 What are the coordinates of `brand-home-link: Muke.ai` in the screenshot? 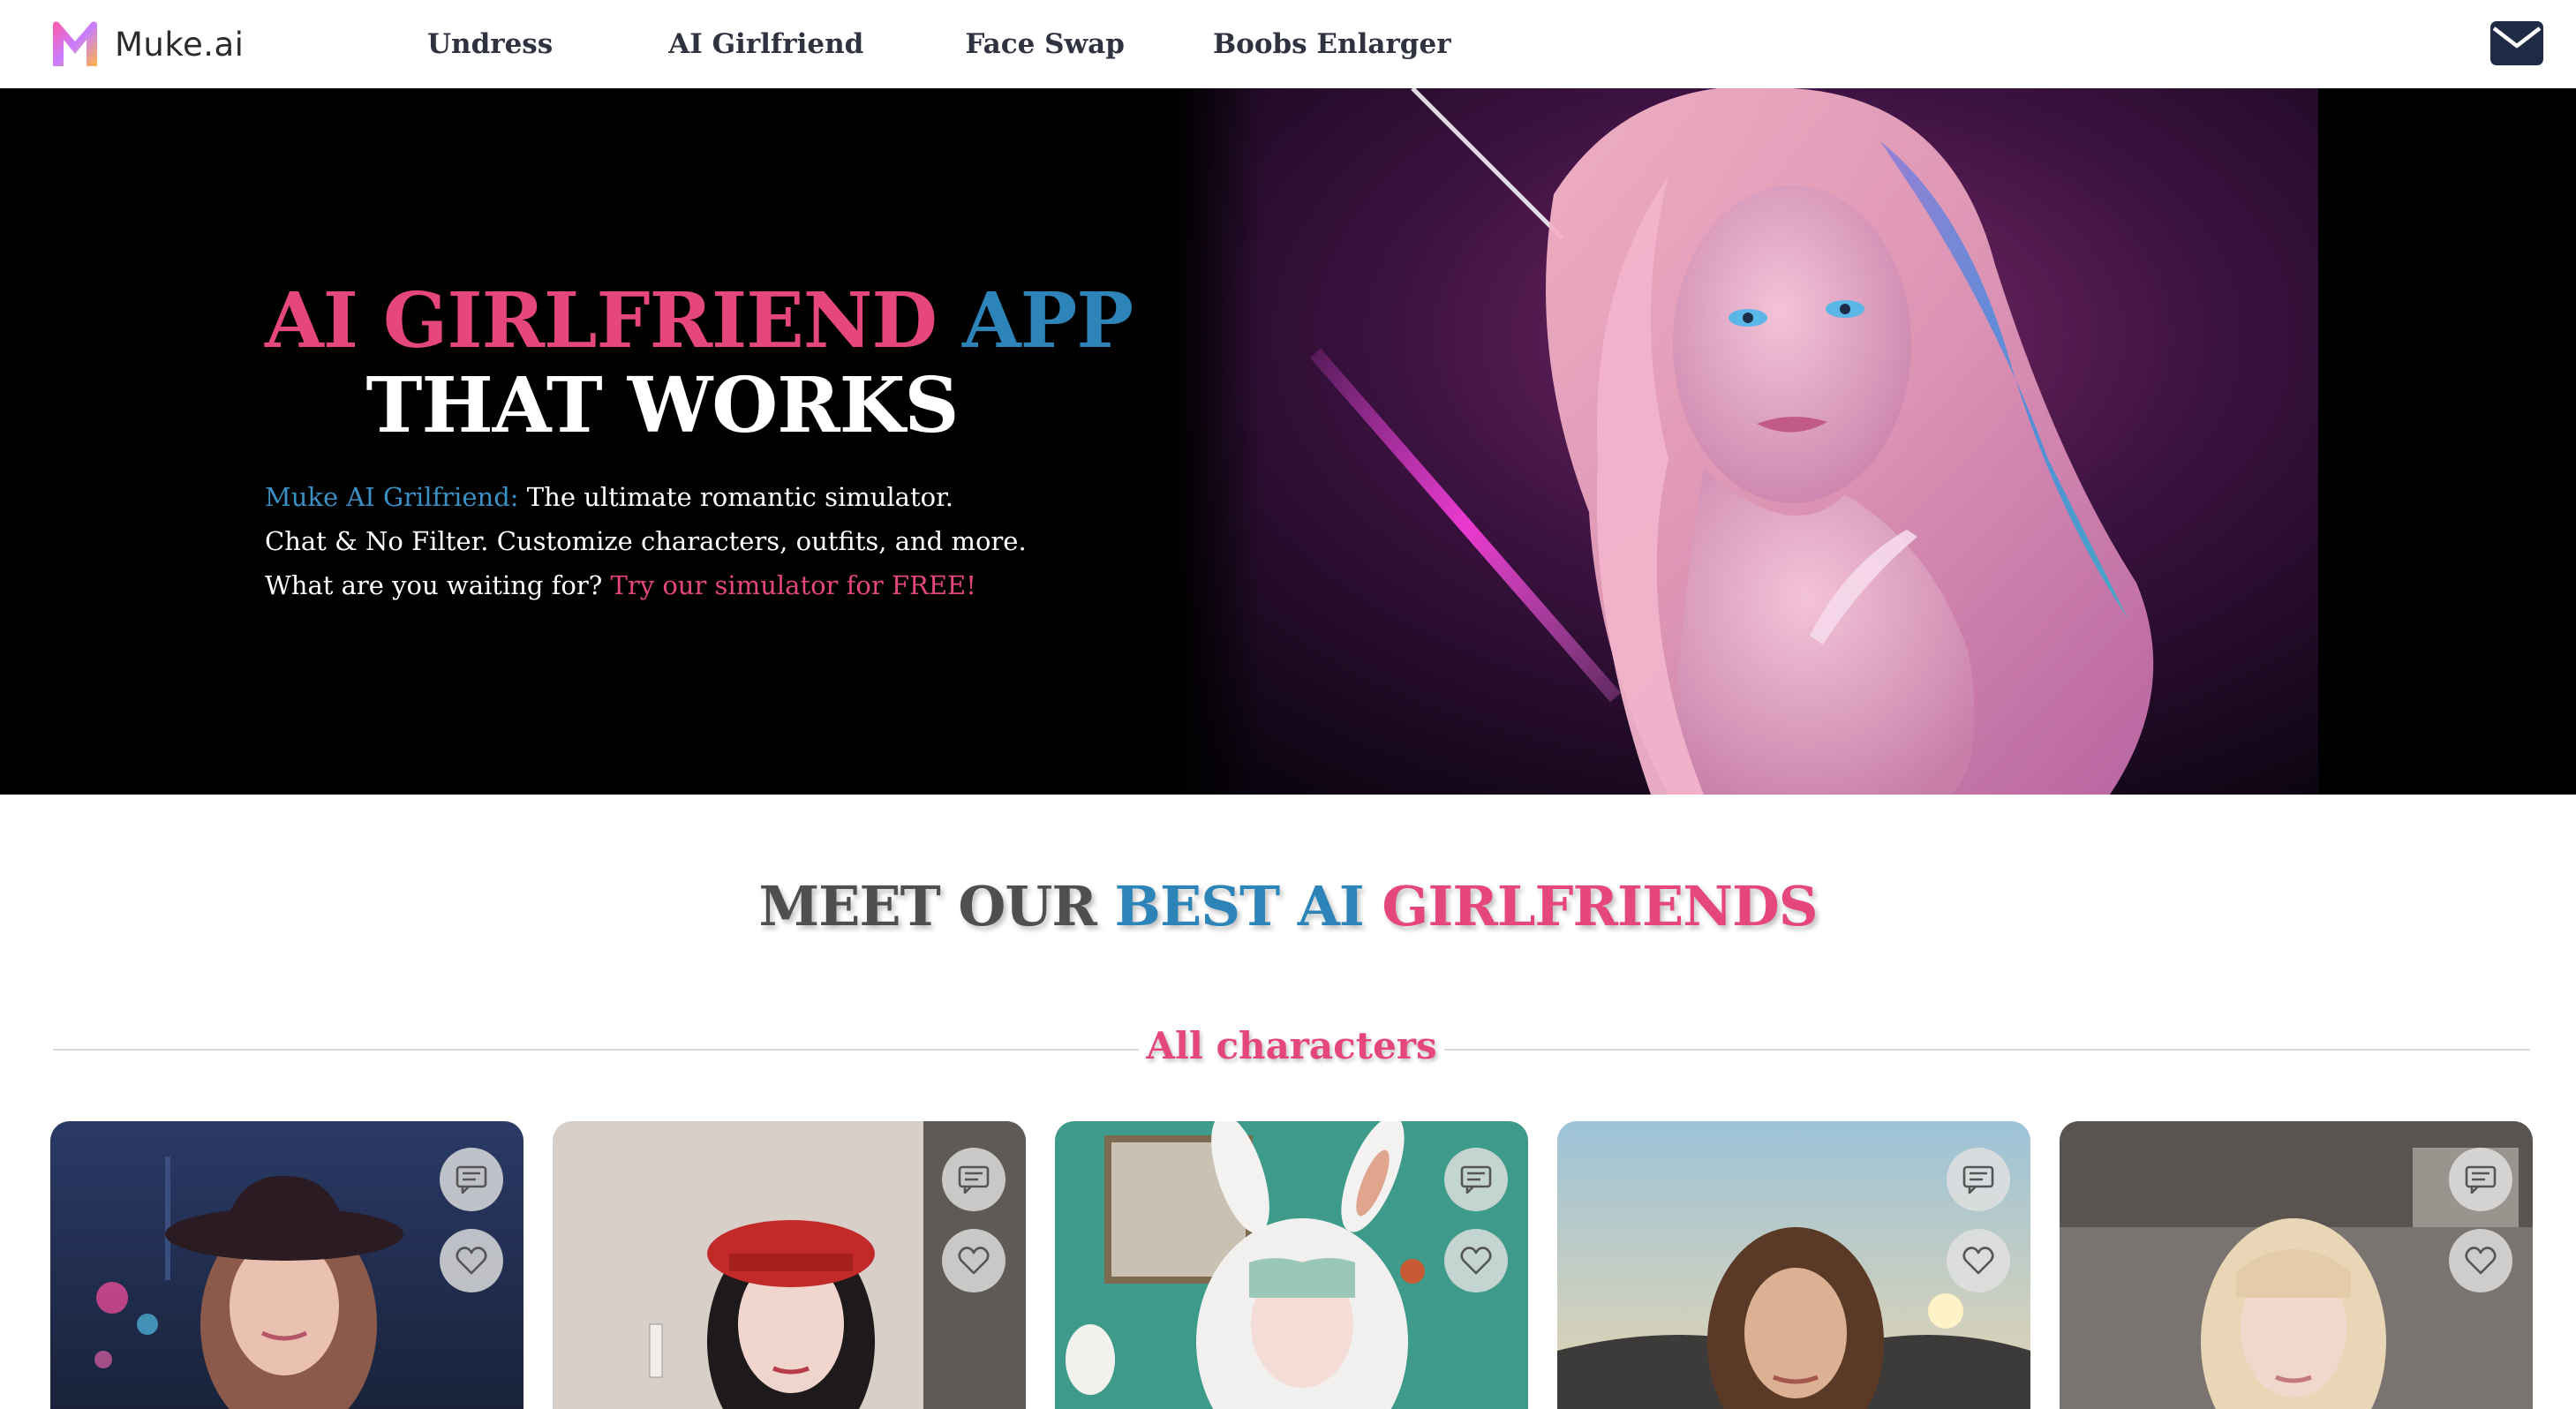 It's located at (146, 45).